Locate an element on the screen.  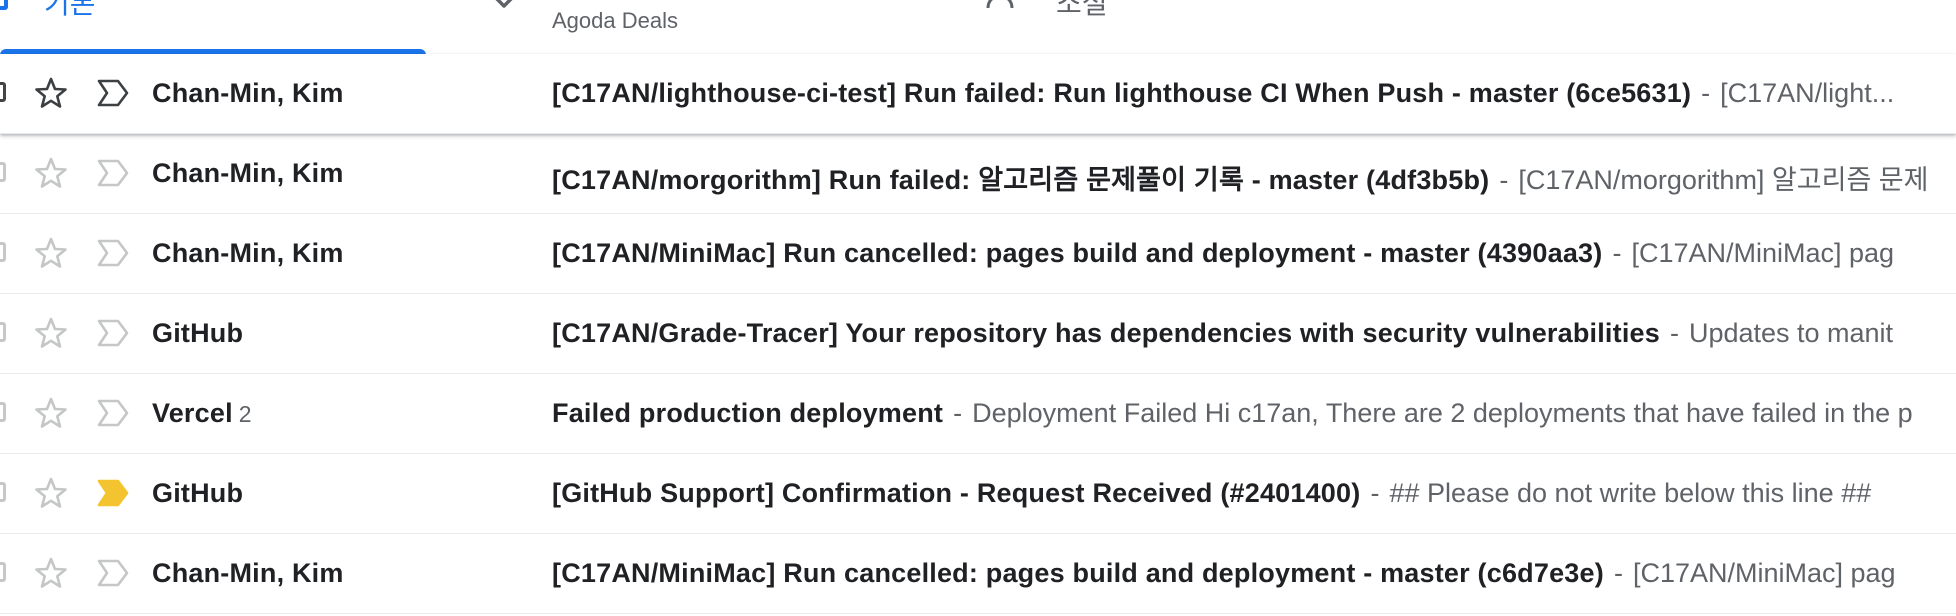
inbox-icon is located at coordinates (4, 5).